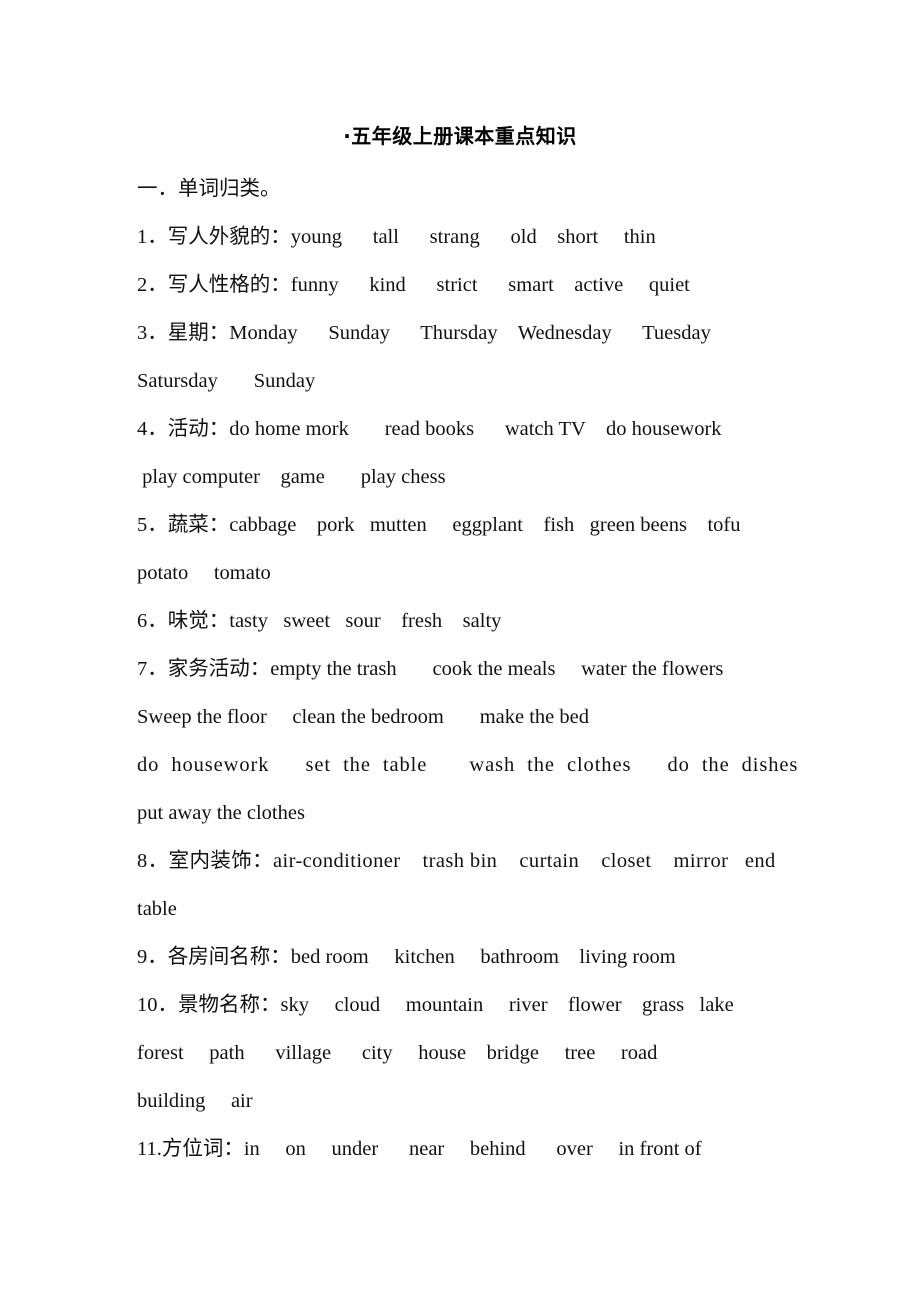 This screenshot has width=920, height=1302. Describe the element at coordinates (319, 621) in the screenshot. I see `list-item-tastes: 6．味觉：tasty sweet sour fresh salty` at that location.